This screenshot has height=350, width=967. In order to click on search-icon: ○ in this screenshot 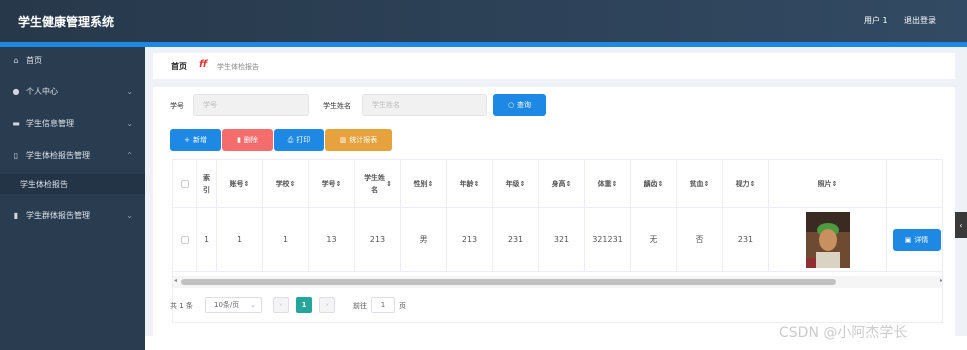, I will do `click(511, 105)`.